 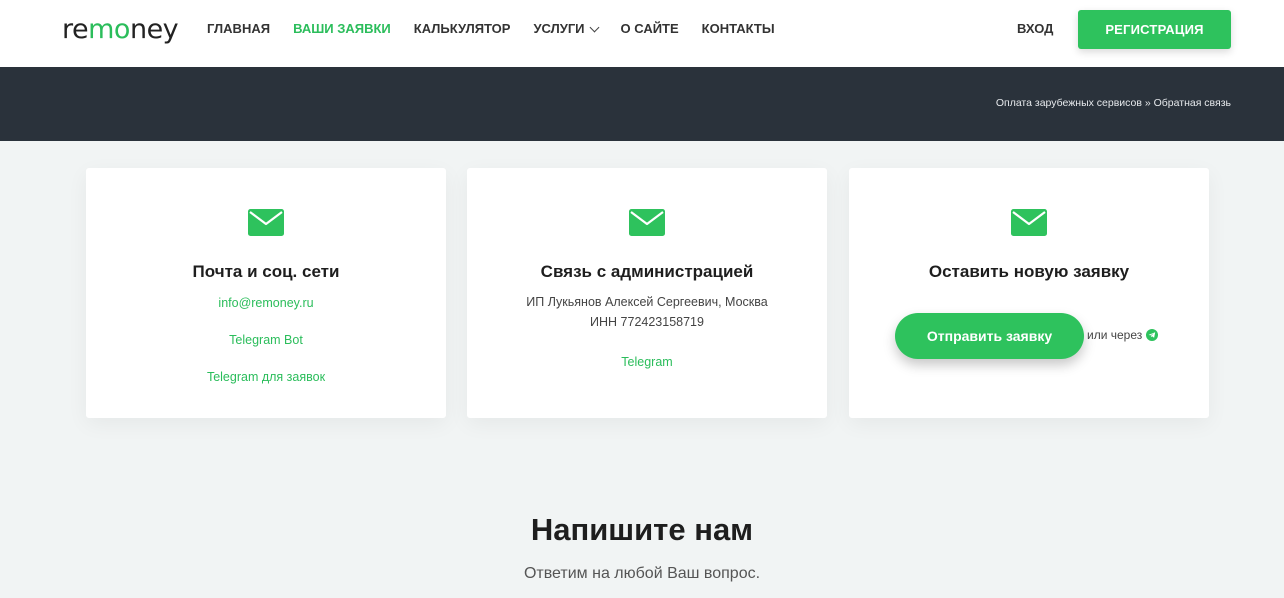 I want to click on chevron-down-icon, so click(x=594, y=27).